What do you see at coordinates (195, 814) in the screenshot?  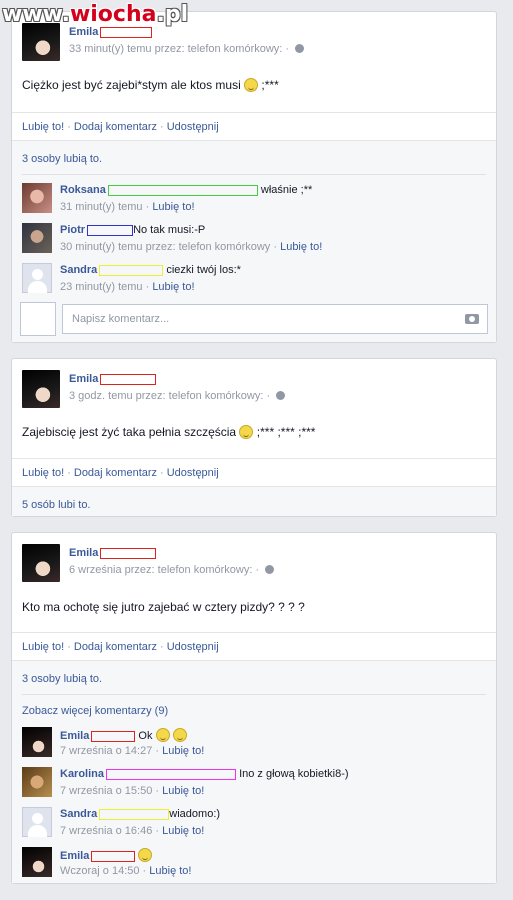 I see `comment-text: wiadomo:)` at bounding box center [195, 814].